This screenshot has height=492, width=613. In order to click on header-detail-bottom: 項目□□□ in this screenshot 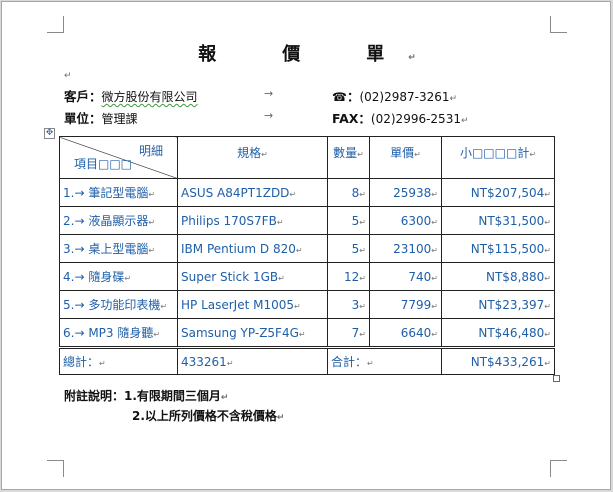, I will do `click(103, 164)`.